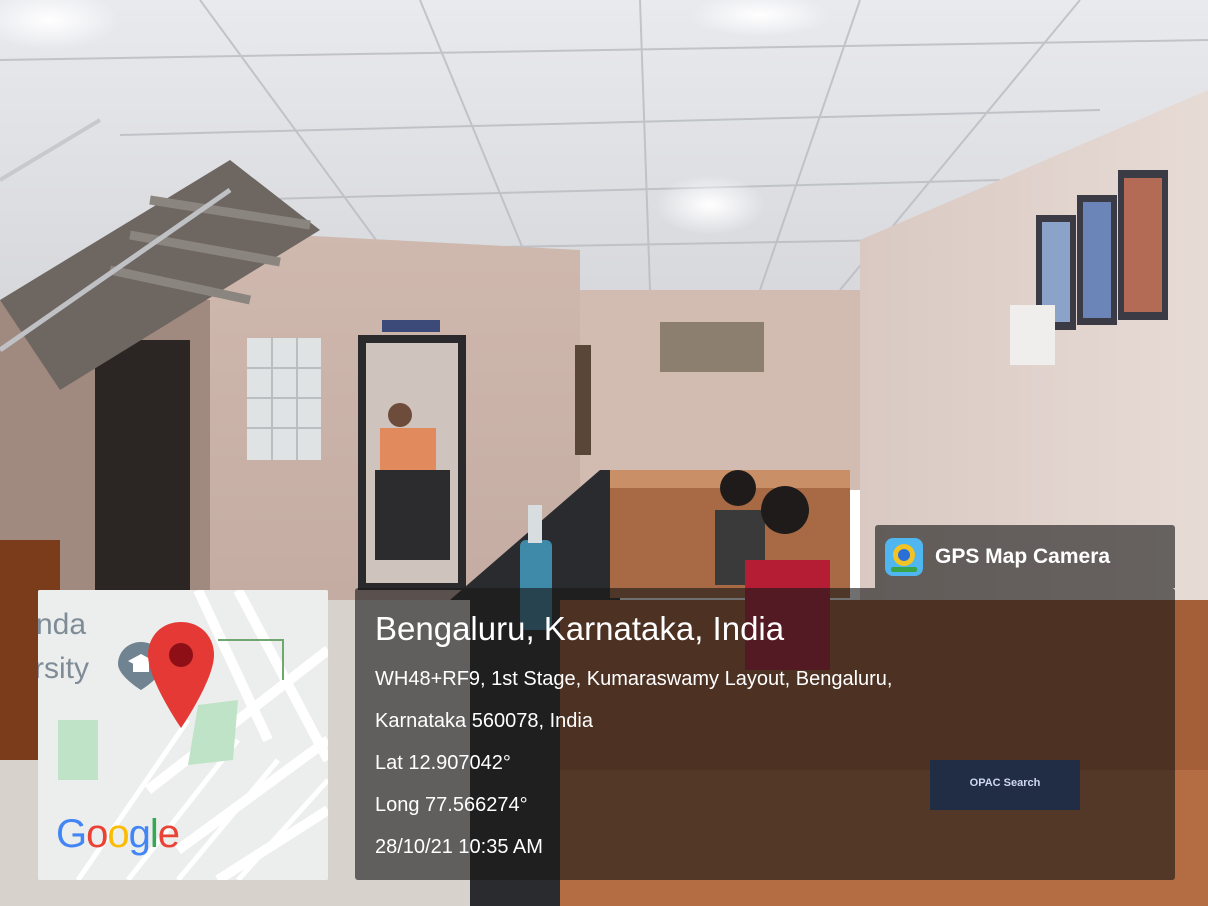 This screenshot has height=906, width=1208. What do you see at coordinates (71, 834) in the screenshot?
I see `google-logo-letter: G` at bounding box center [71, 834].